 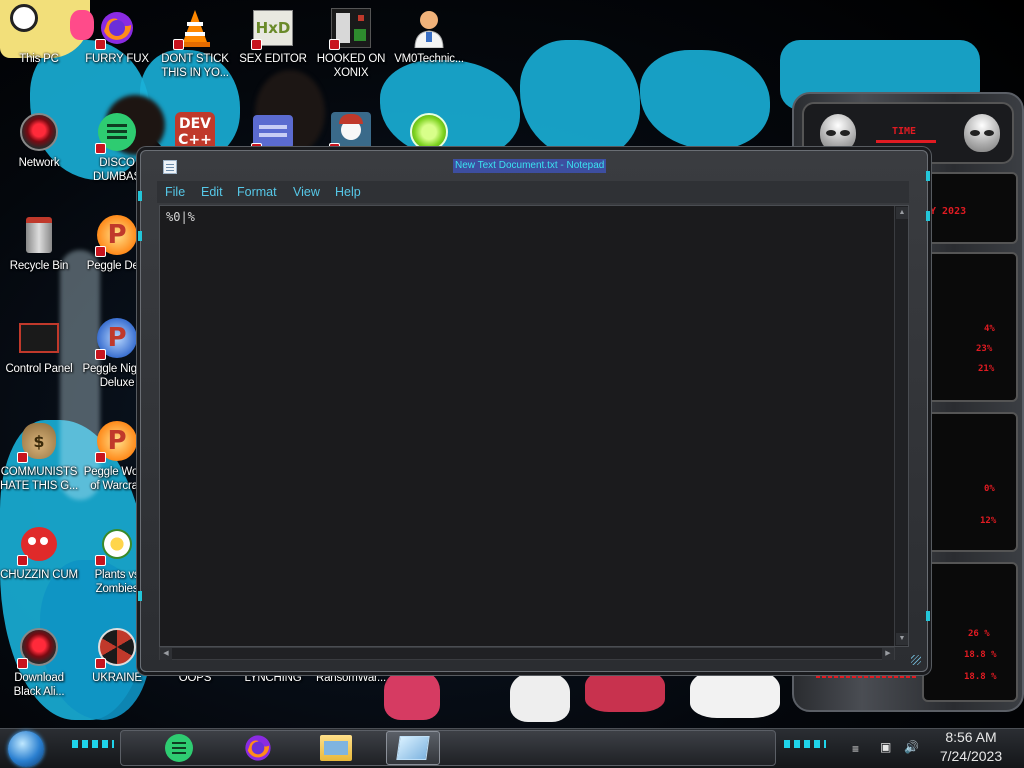 I want to click on vertical-scrollbar: ▲ ▼, so click(x=901, y=426).